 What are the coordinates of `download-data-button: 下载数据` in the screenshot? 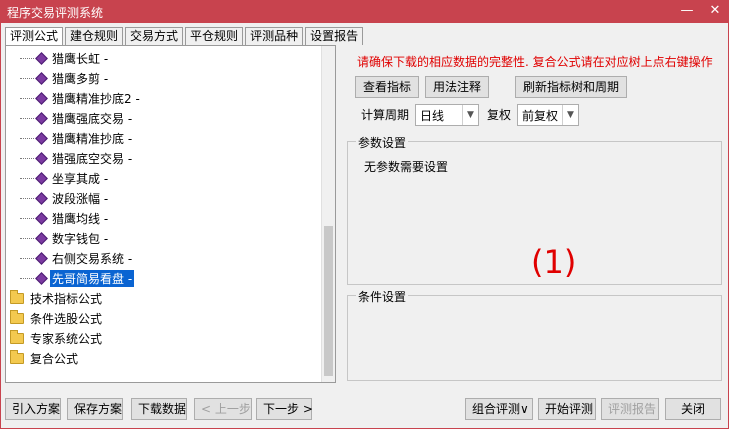 It's located at (159, 409).